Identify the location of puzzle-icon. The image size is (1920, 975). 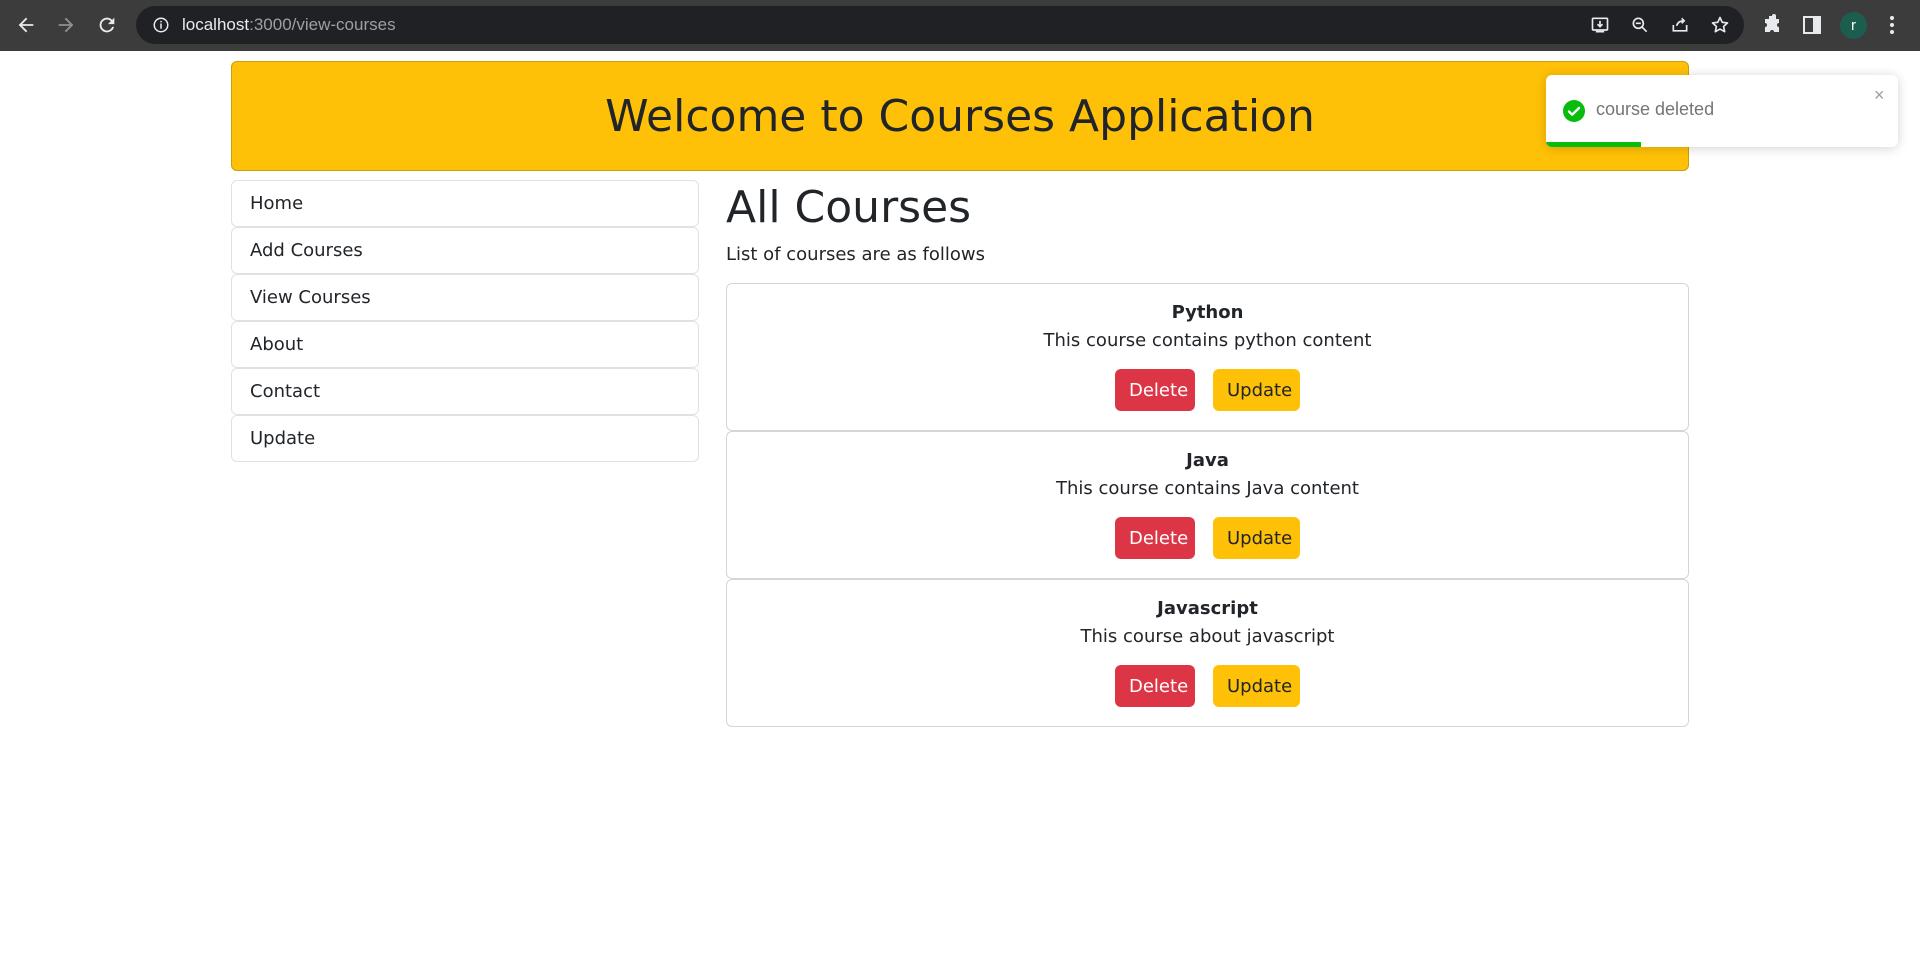
(1772, 25).